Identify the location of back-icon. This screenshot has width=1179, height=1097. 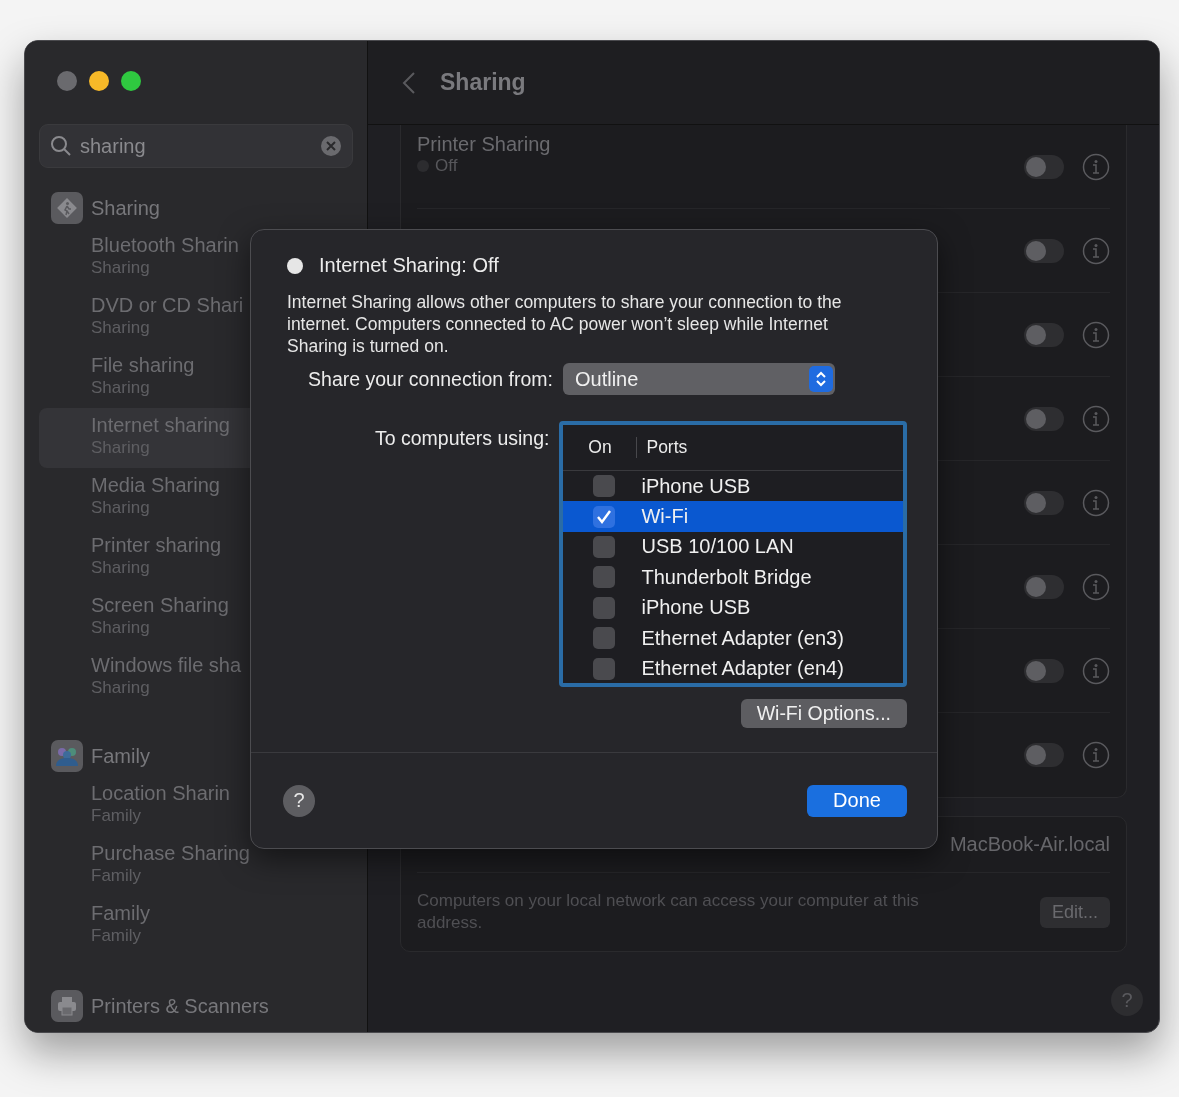
(409, 82).